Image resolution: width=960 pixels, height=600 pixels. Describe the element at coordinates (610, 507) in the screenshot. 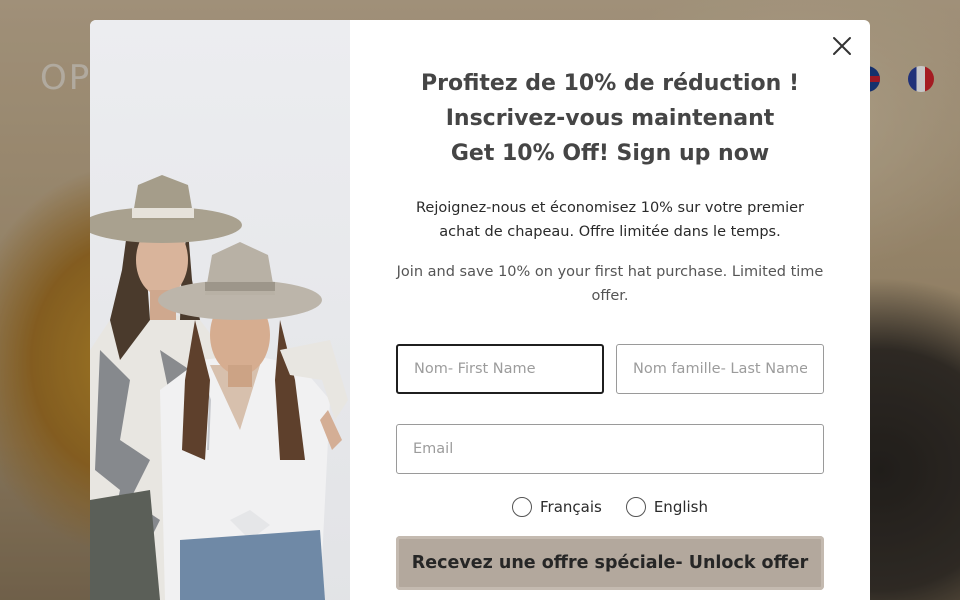

I see `language-selector: Français English` at that location.